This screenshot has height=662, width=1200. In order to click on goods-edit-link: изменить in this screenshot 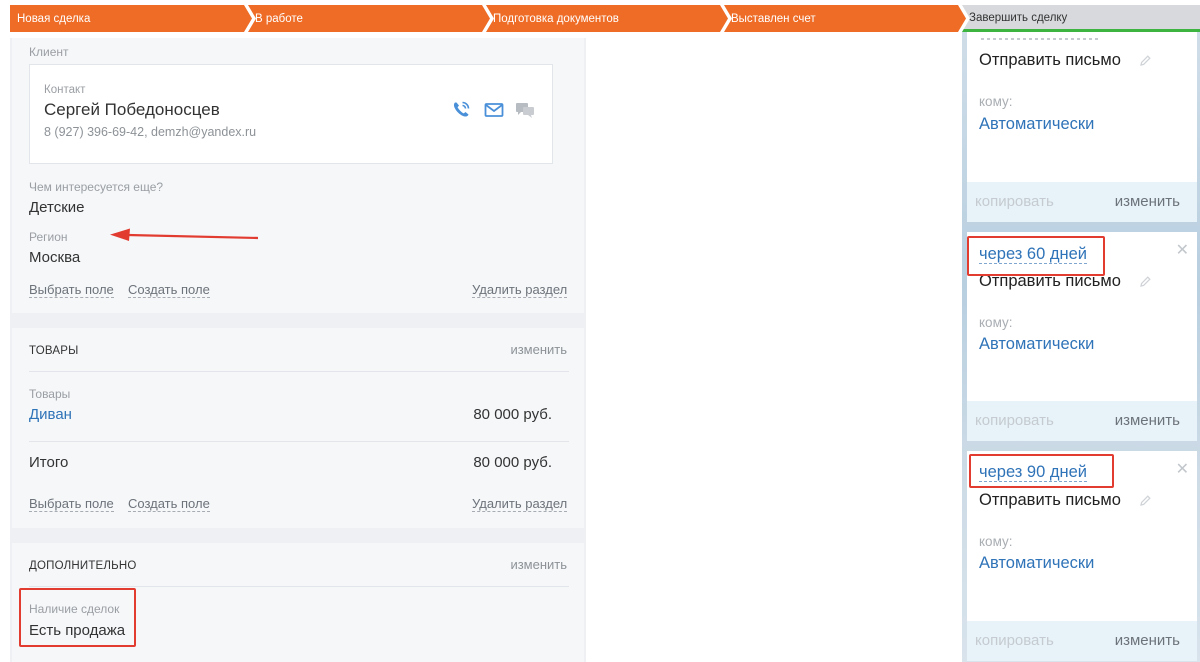, I will do `click(538, 349)`.